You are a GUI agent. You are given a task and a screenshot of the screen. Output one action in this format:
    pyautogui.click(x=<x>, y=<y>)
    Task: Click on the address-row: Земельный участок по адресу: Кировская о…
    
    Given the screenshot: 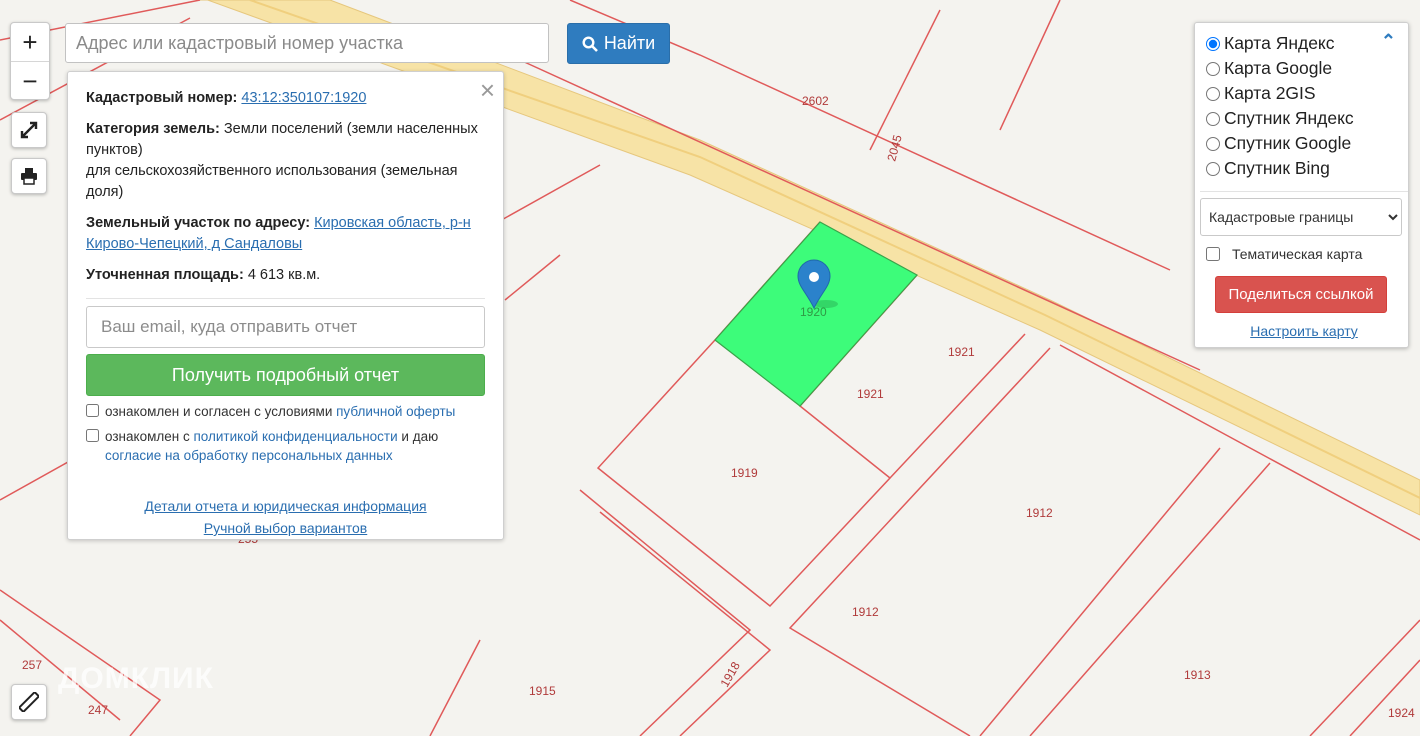 What is the action you would take?
    pyautogui.click(x=285, y=234)
    